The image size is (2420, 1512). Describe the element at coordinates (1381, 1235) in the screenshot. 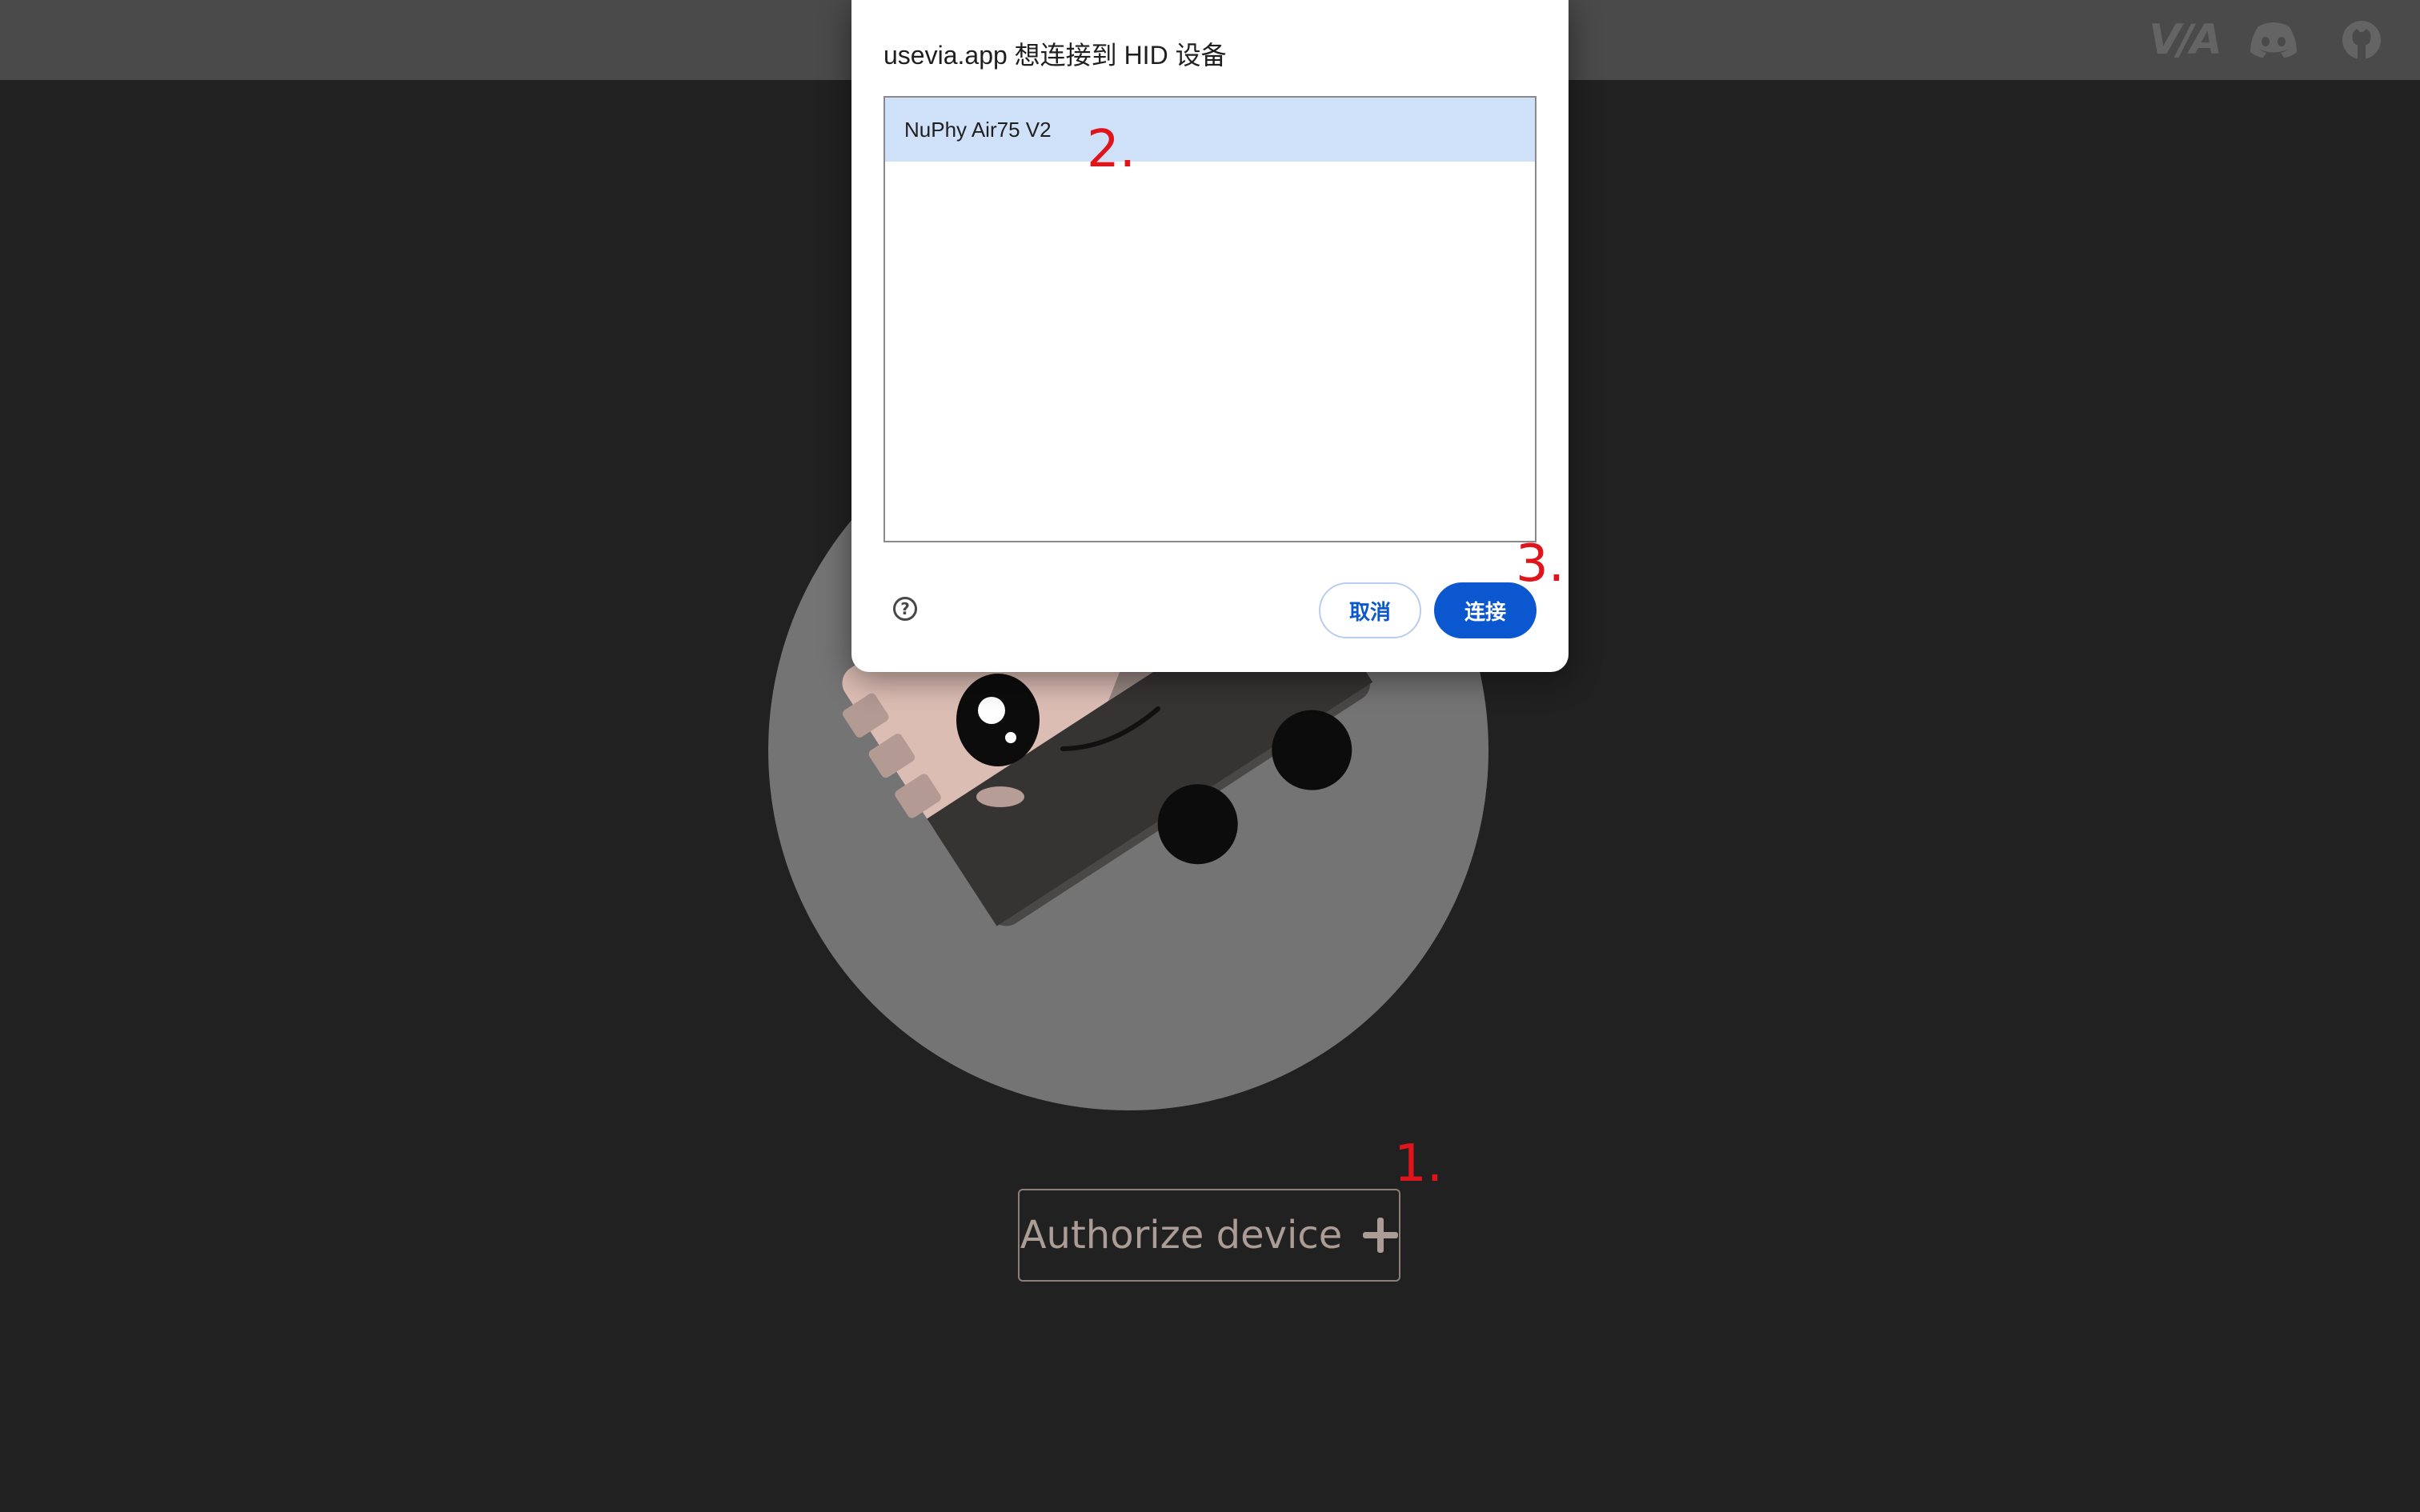

I see `plus-icon` at that location.